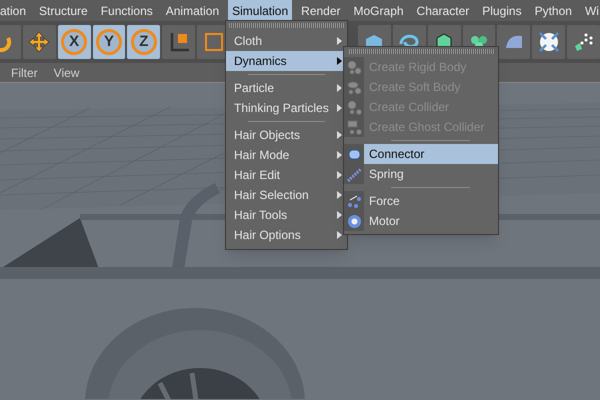 This screenshot has height=400, width=600. Describe the element at coordinates (421, 221) in the screenshot. I see `menu-item: Motor` at that location.